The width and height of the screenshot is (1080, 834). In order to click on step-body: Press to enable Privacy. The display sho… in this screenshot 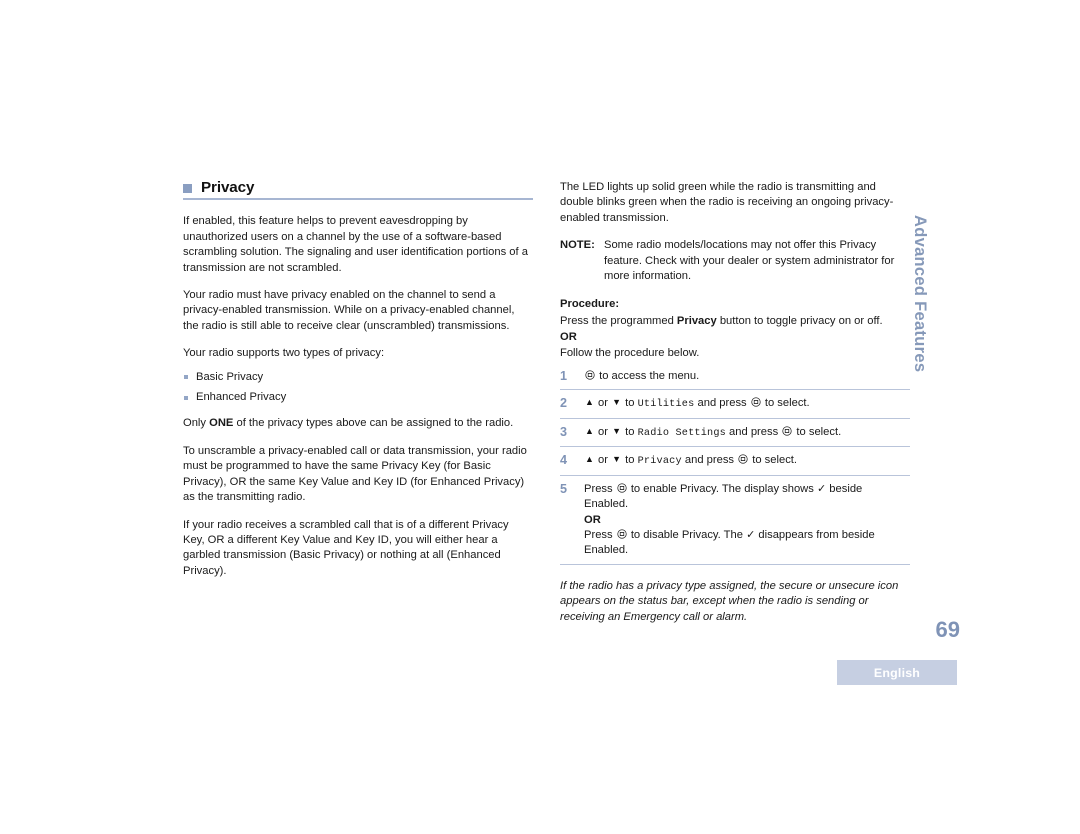, I will do `click(747, 520)`.